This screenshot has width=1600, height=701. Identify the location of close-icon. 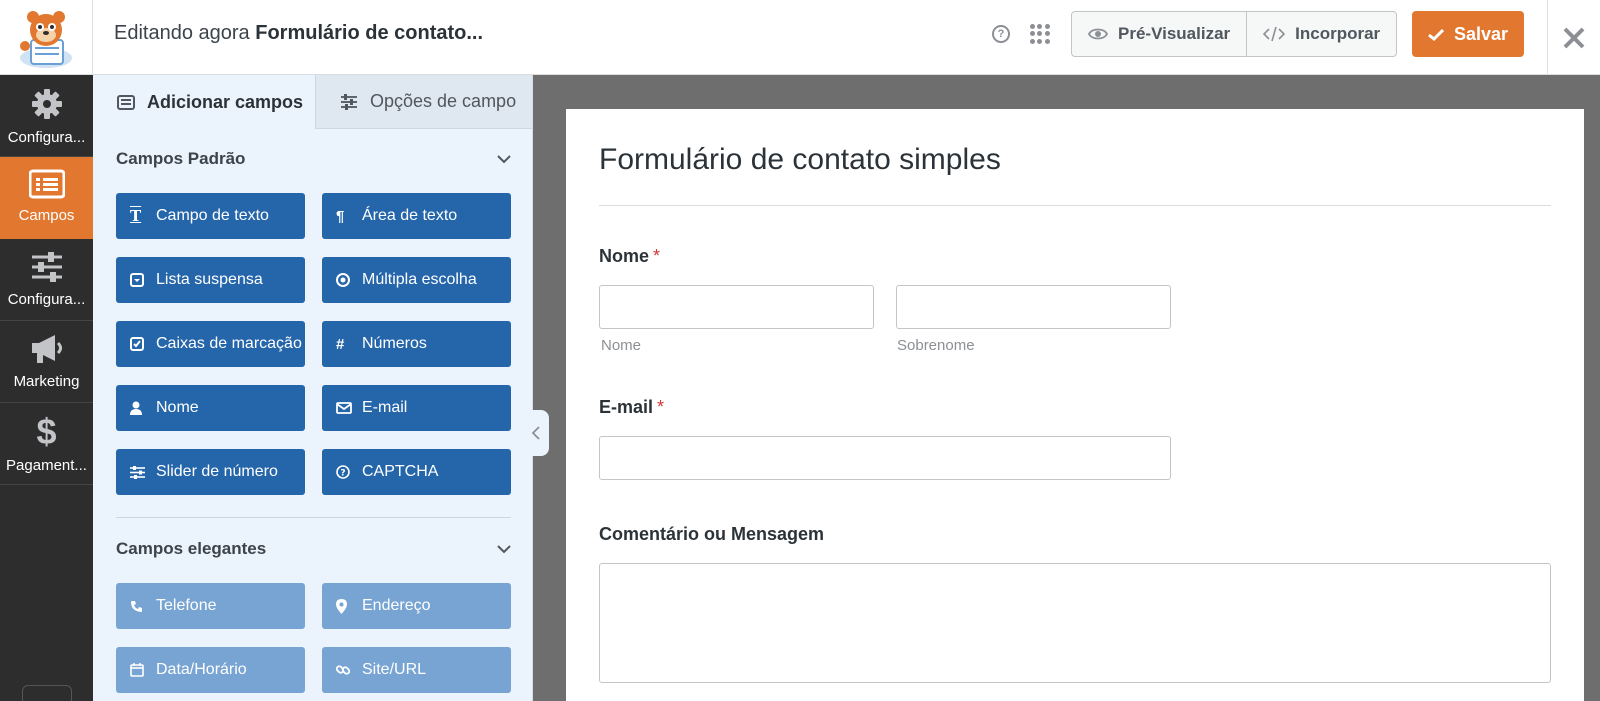
(1574, 37).